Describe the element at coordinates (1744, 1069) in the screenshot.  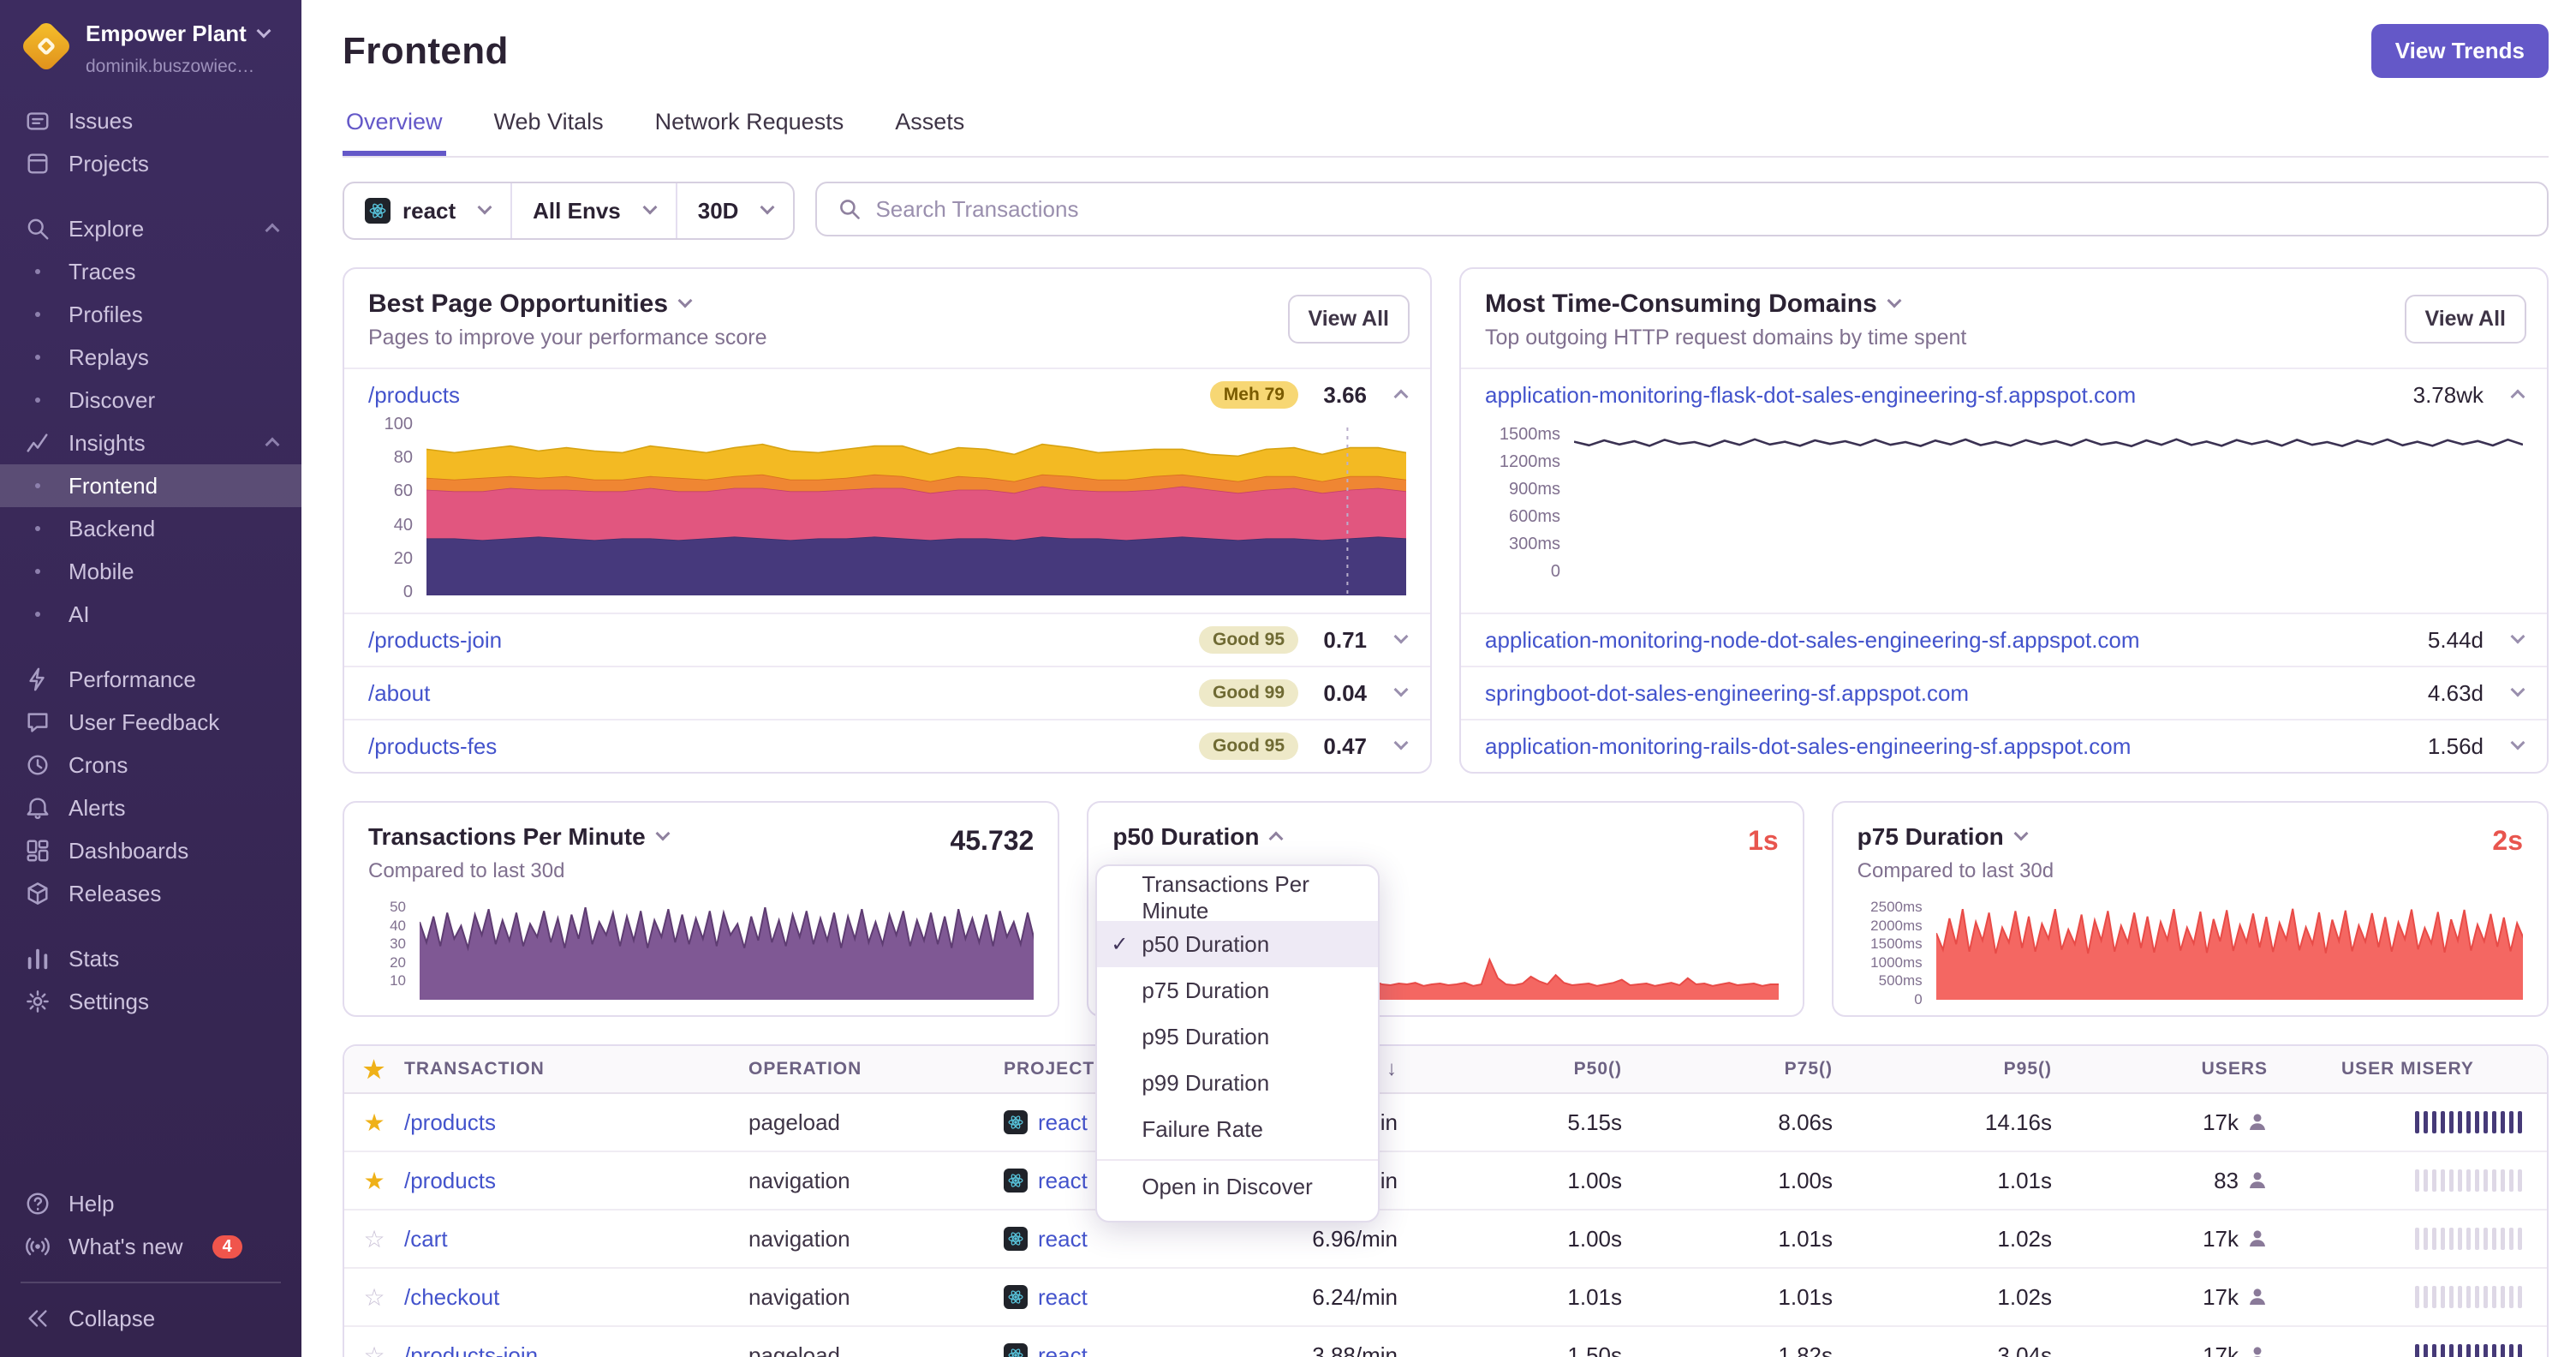
I see `column-header-p75-: P75()` at that location.